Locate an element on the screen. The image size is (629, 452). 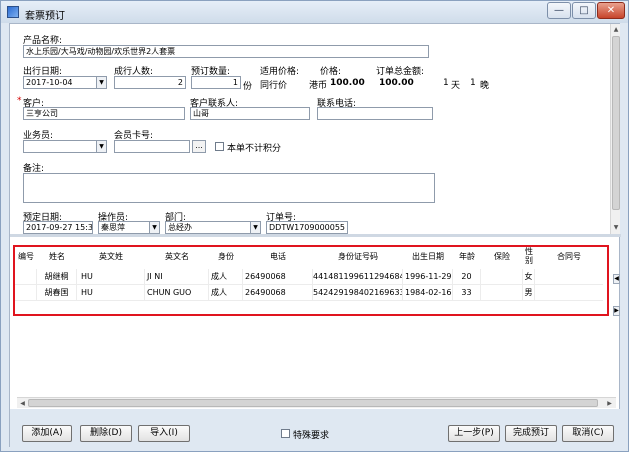
special-request-checkbox is located at coordinates (285, 433).